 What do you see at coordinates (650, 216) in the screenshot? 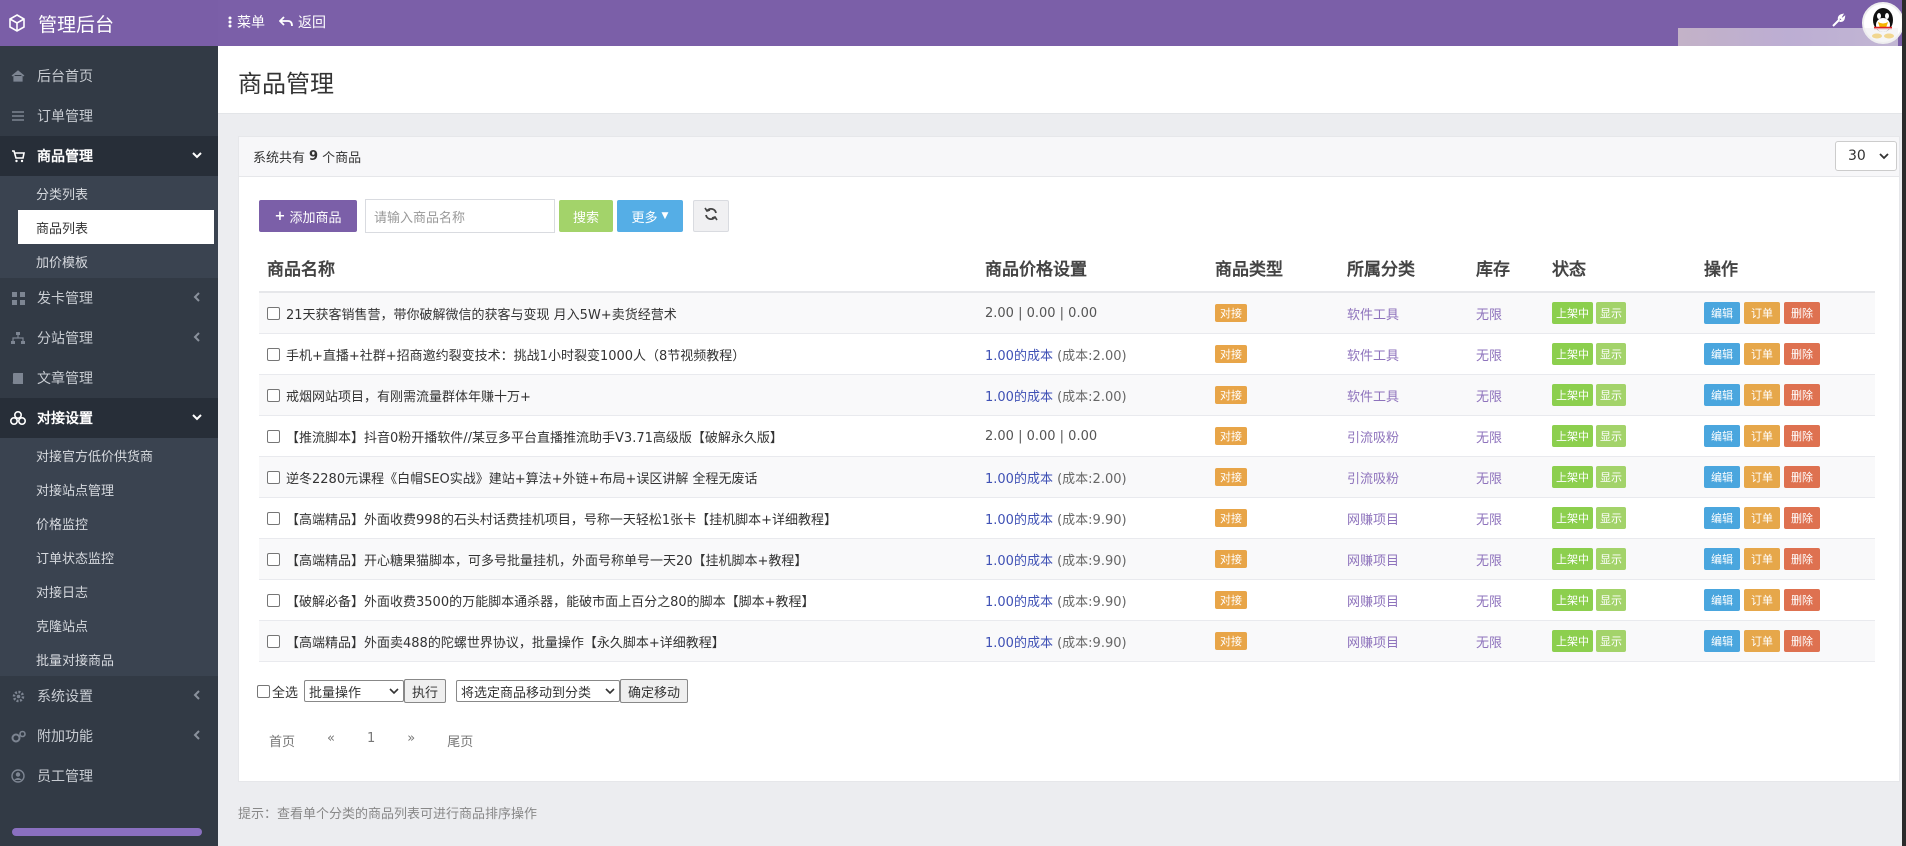
I see `more-dropdown-button: 更多 ▼` at bounding box center [650, 216].